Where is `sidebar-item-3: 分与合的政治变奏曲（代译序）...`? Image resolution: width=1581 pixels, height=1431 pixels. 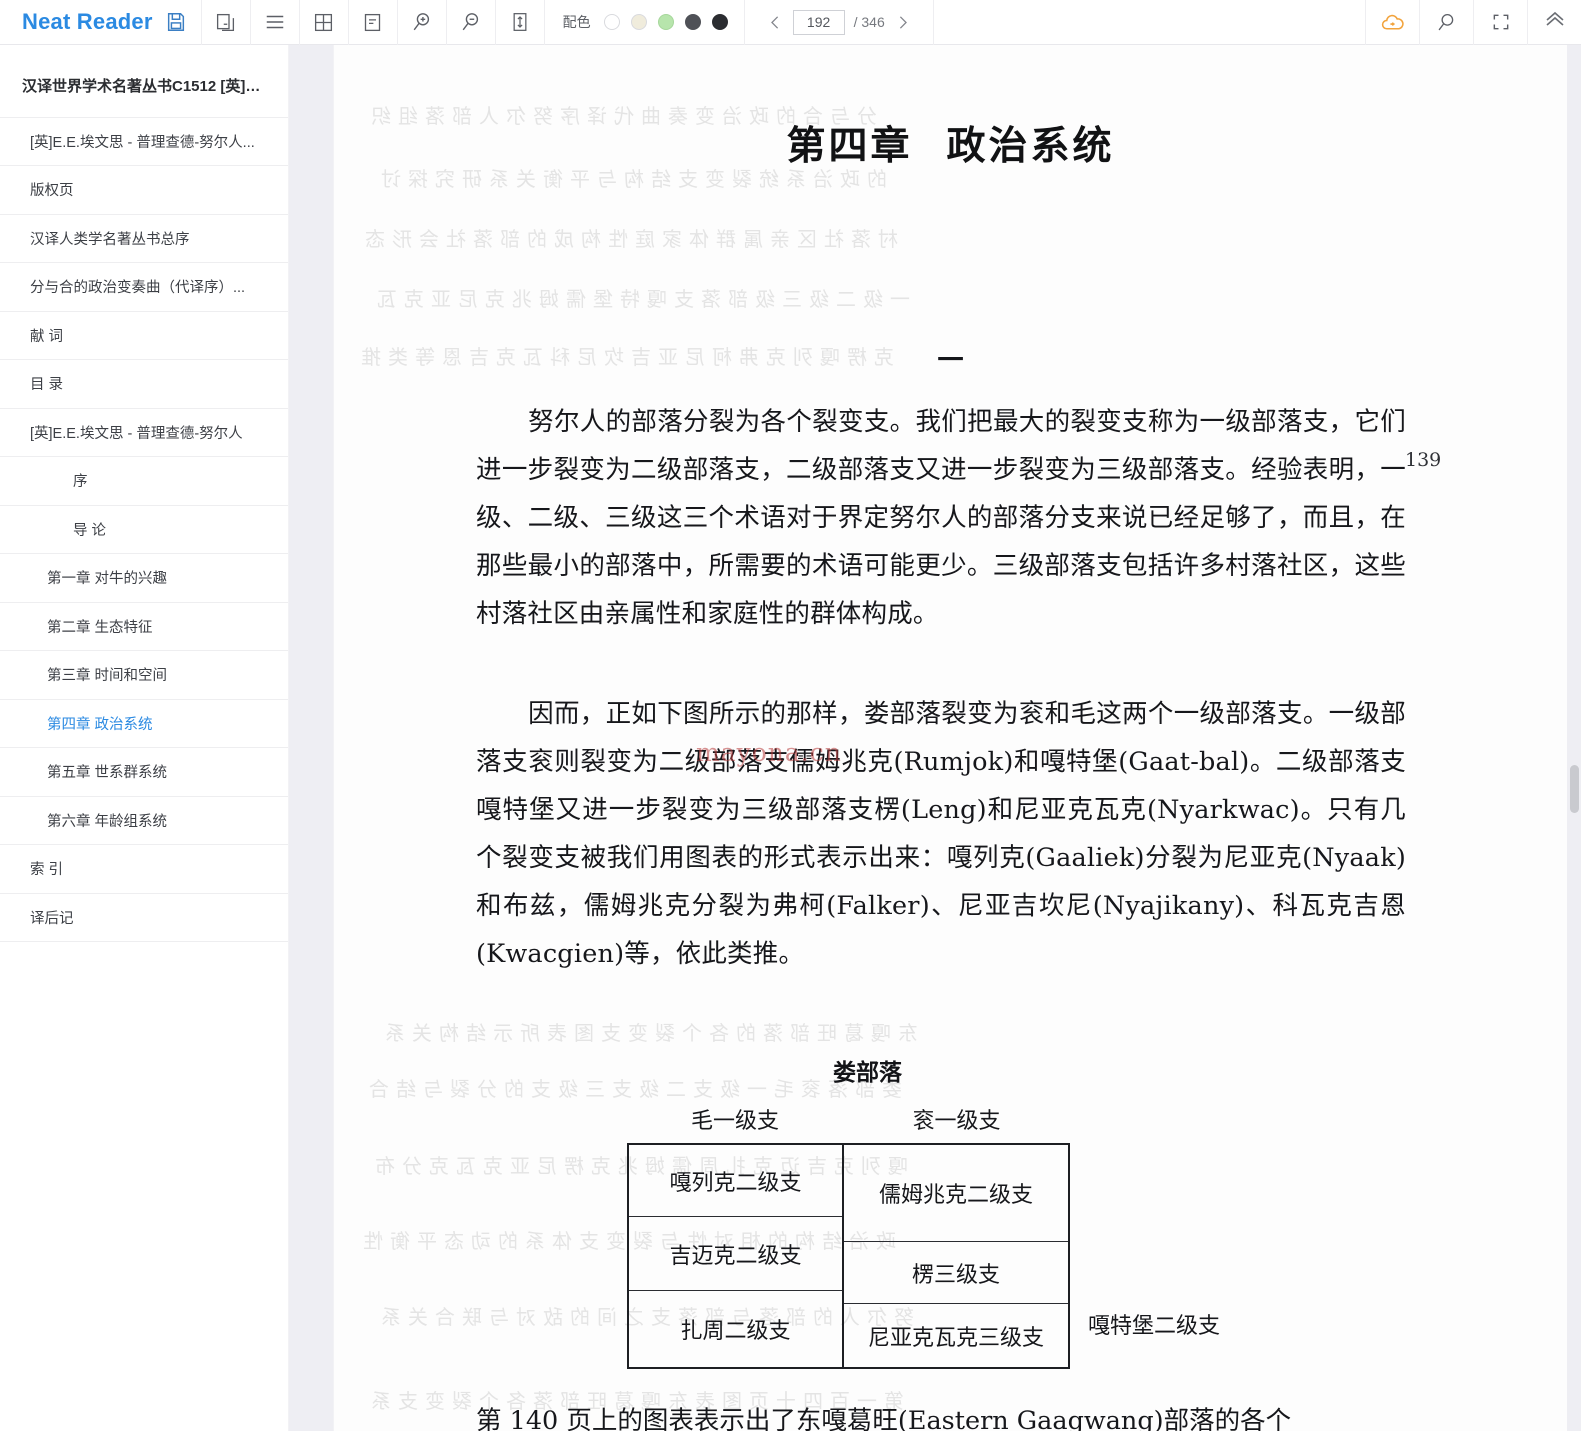 sidebar-item-3: 分与合的政治变奏曲（代译序）... is located at coordinates (144, 286).